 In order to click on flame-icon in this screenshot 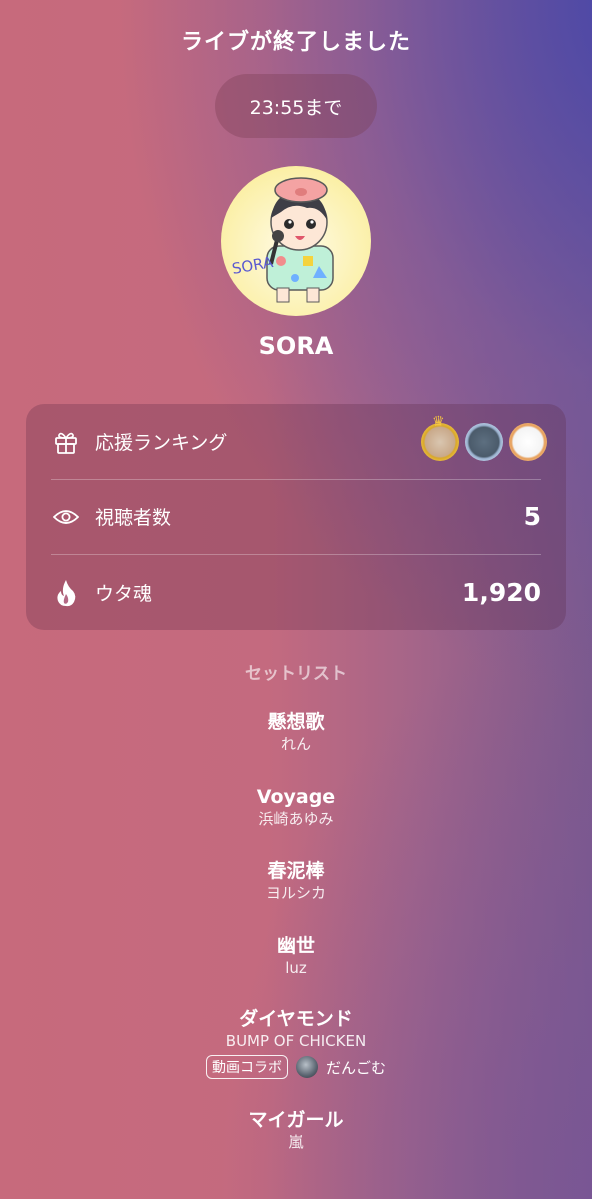, I will do `click(66, 593)`.